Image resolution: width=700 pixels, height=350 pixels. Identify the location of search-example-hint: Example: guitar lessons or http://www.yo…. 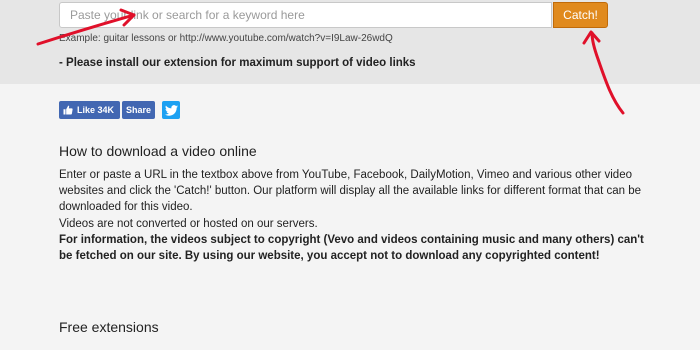
(226, 38).